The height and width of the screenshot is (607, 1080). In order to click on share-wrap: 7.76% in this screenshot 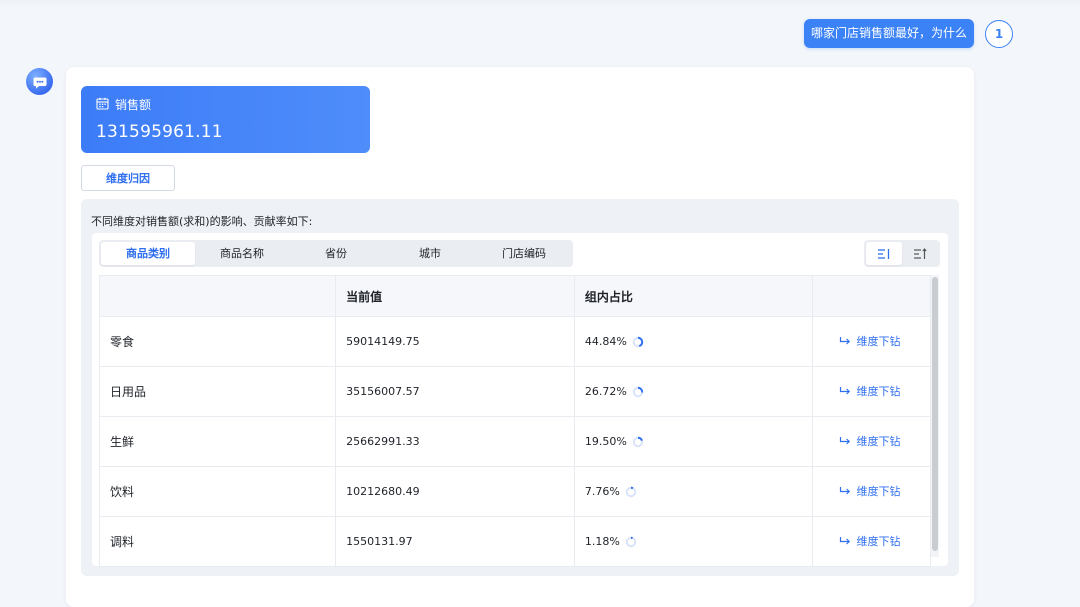, I will do `click(611, 491)`.